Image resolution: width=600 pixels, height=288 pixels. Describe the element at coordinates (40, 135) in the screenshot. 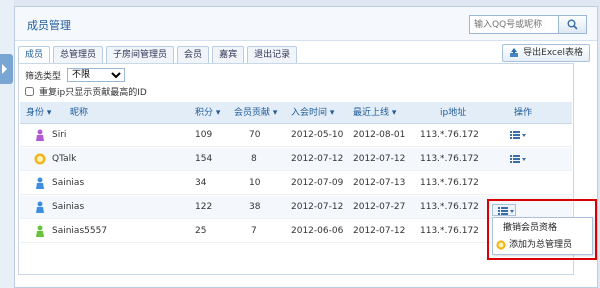

I see `purple-person-icon` at that location.